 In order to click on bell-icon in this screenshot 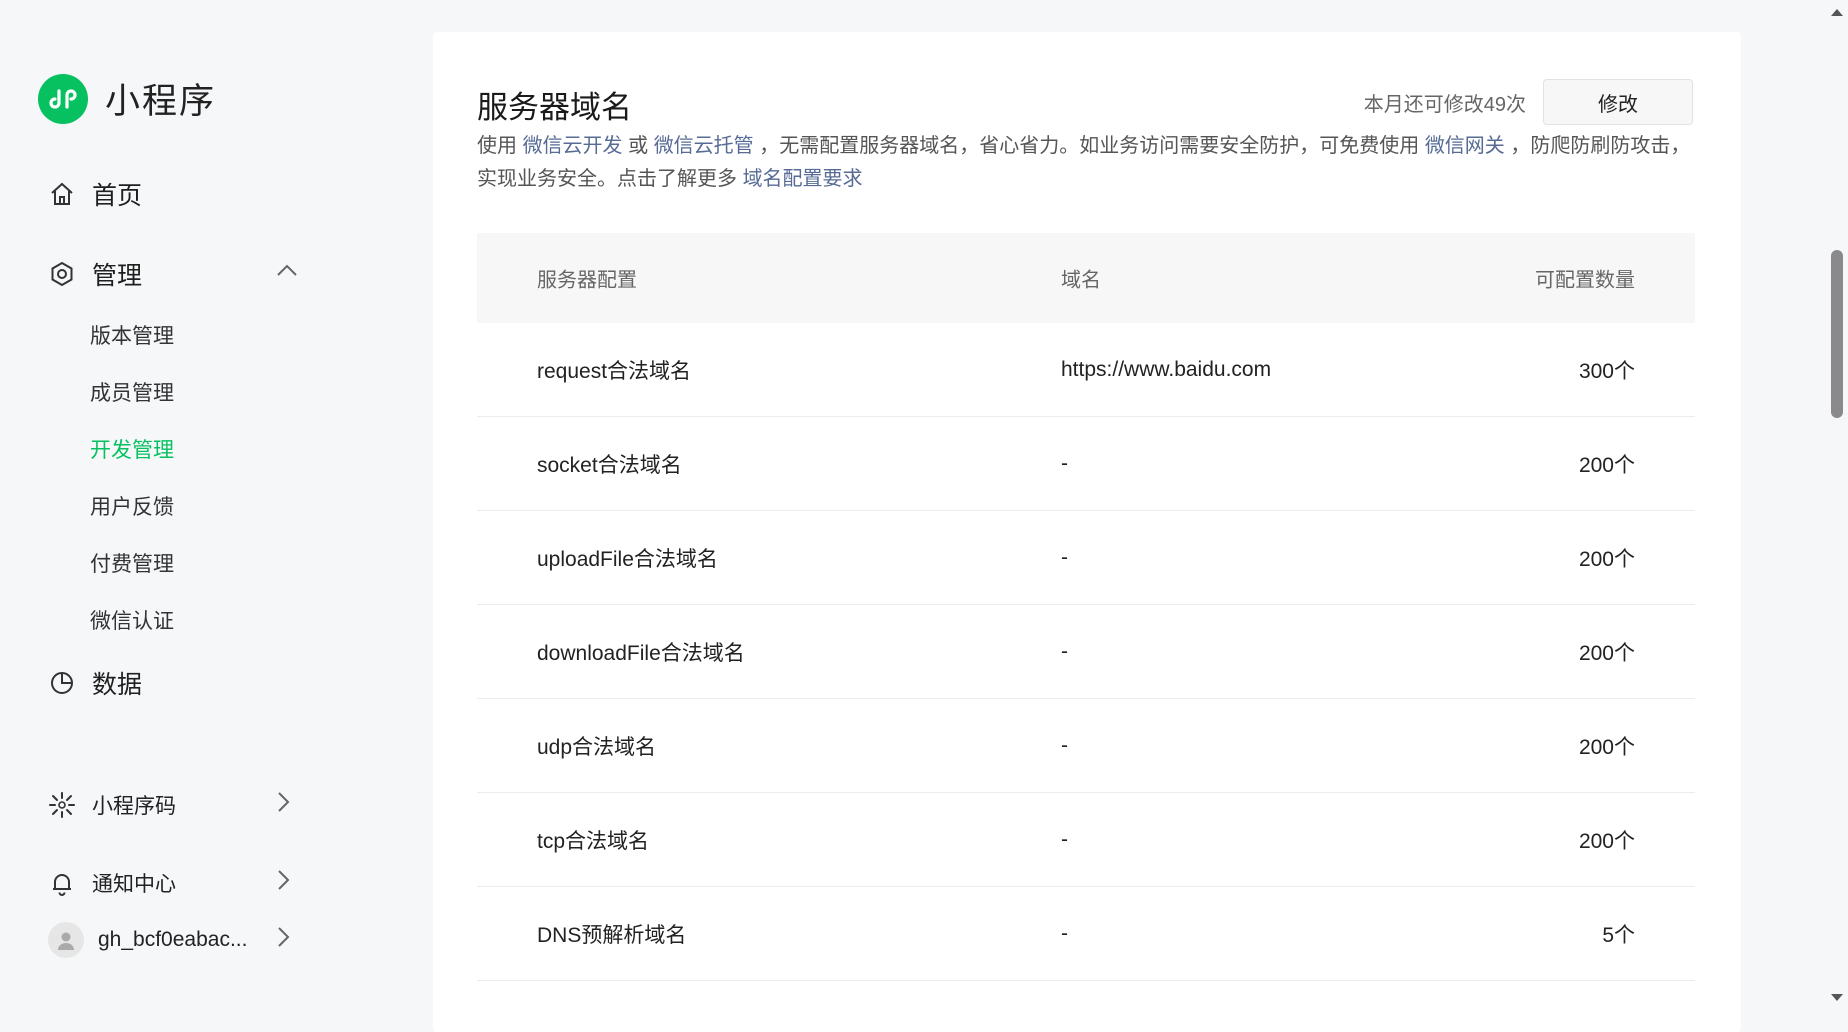, I will do `click(62, 883)`.